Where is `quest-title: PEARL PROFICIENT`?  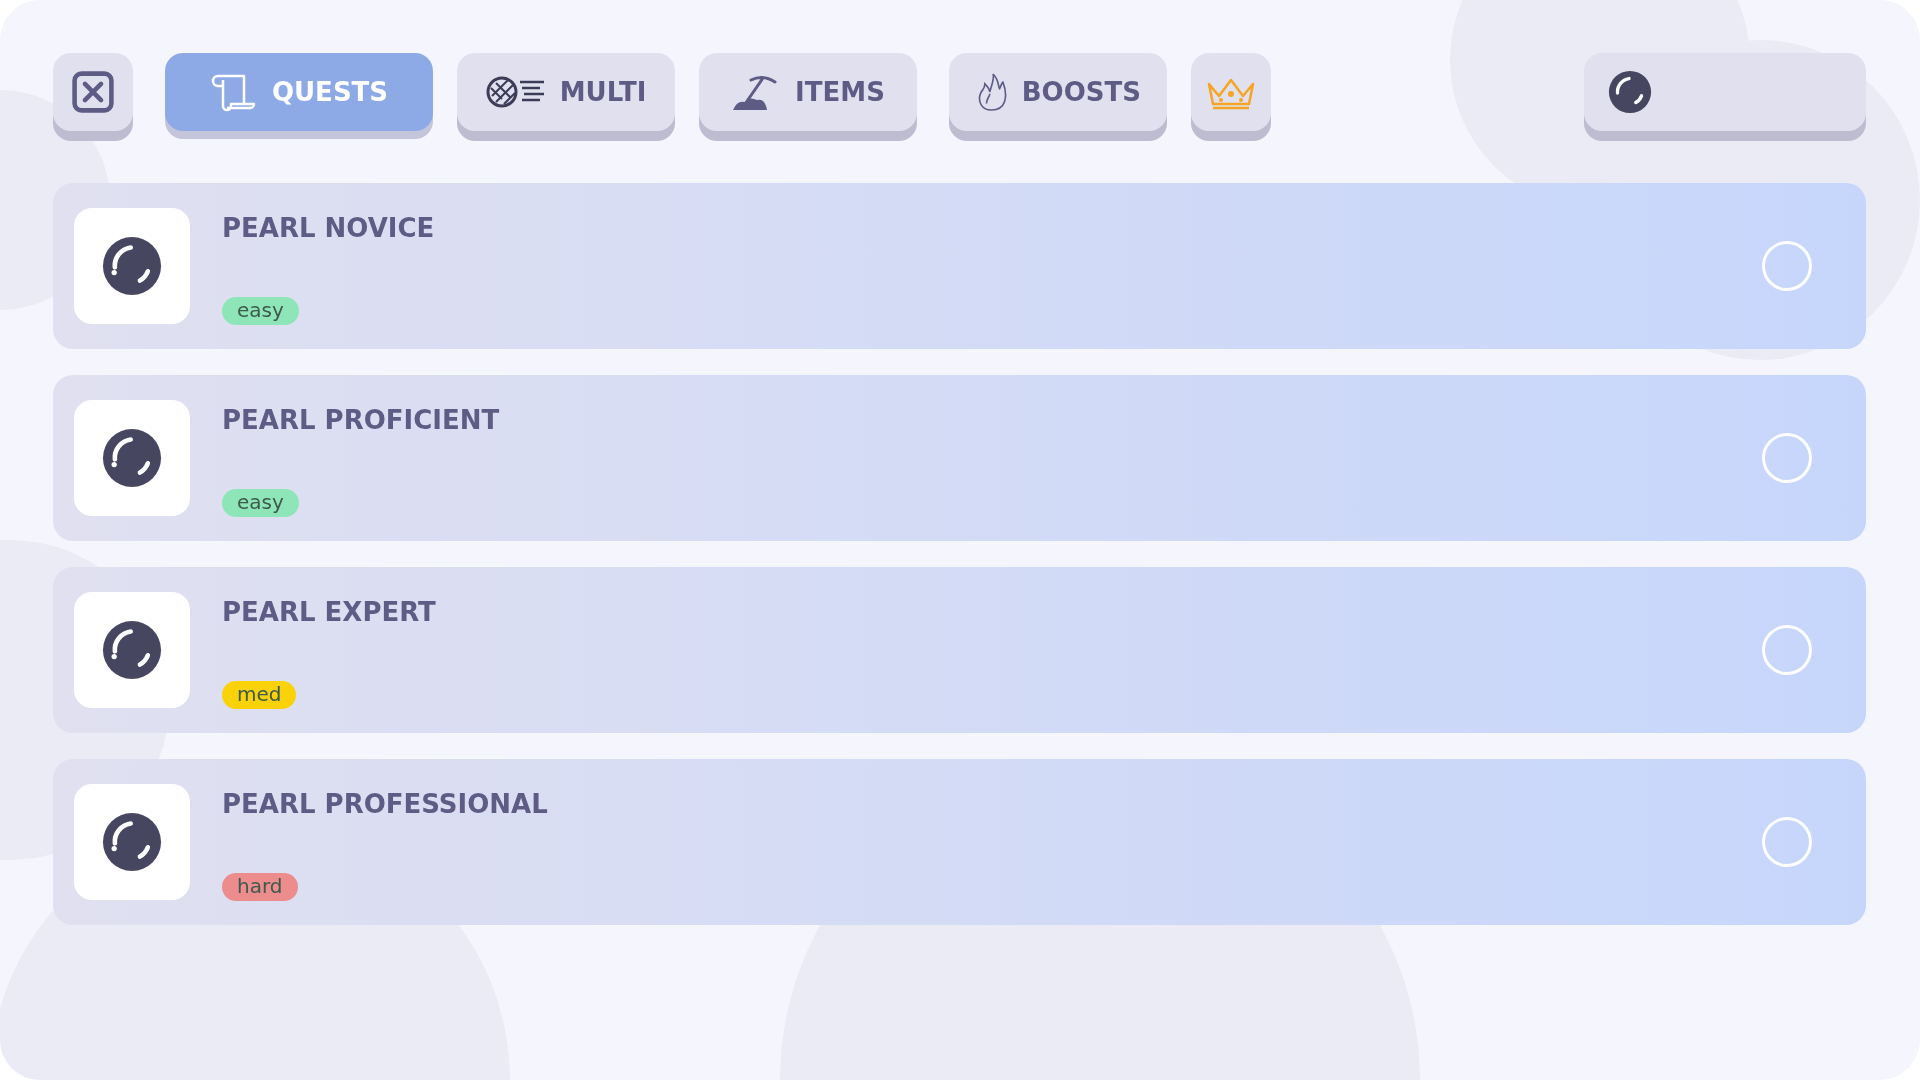
quest-title: PEARL PROFICIENT is located at coordinates (361, 420).